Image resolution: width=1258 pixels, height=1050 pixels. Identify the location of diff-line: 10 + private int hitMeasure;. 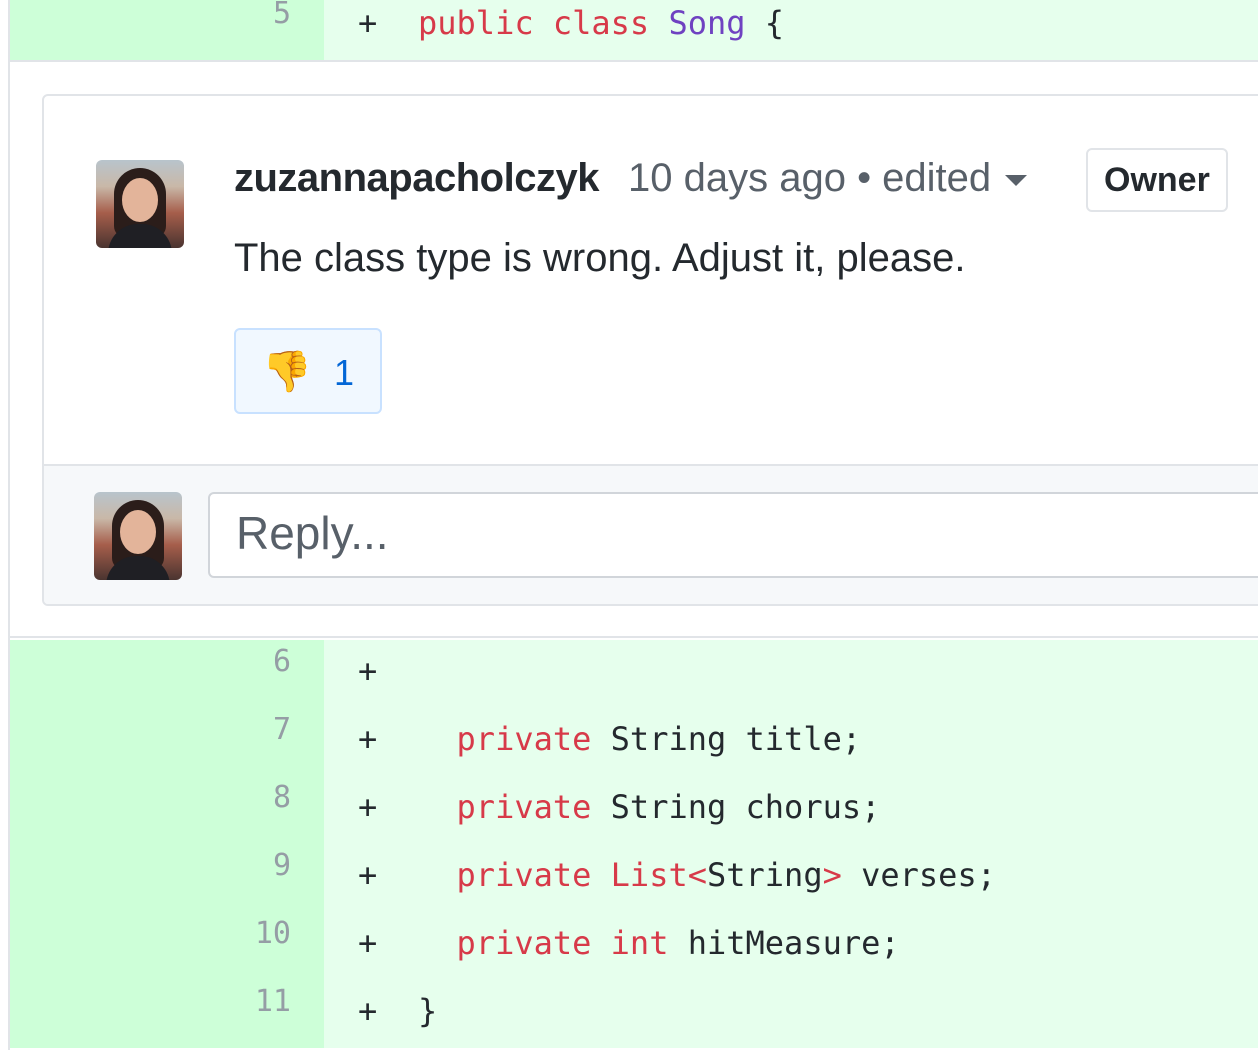
(634, 946).